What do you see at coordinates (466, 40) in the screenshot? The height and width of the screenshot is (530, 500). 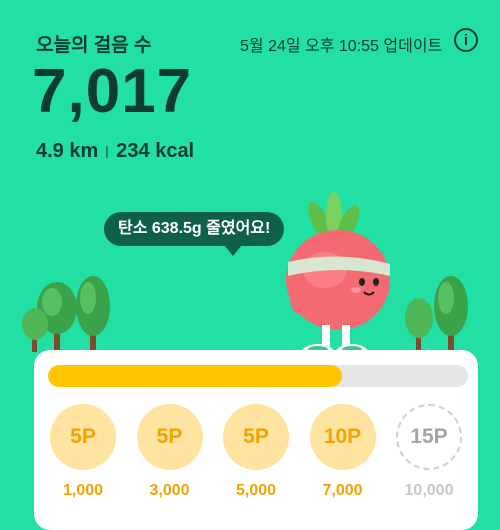 I see `info-icon: i` at bounding box center [466, 40].